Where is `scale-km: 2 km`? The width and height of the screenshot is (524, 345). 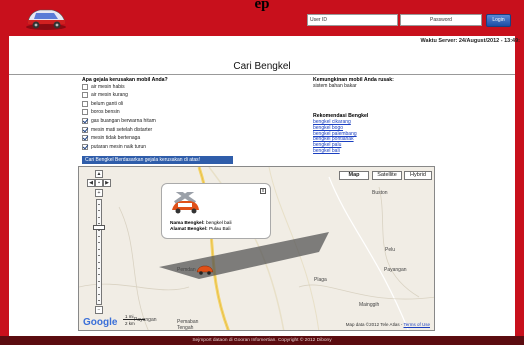
scale-km: 2 km is located at coordinates (130, 323).